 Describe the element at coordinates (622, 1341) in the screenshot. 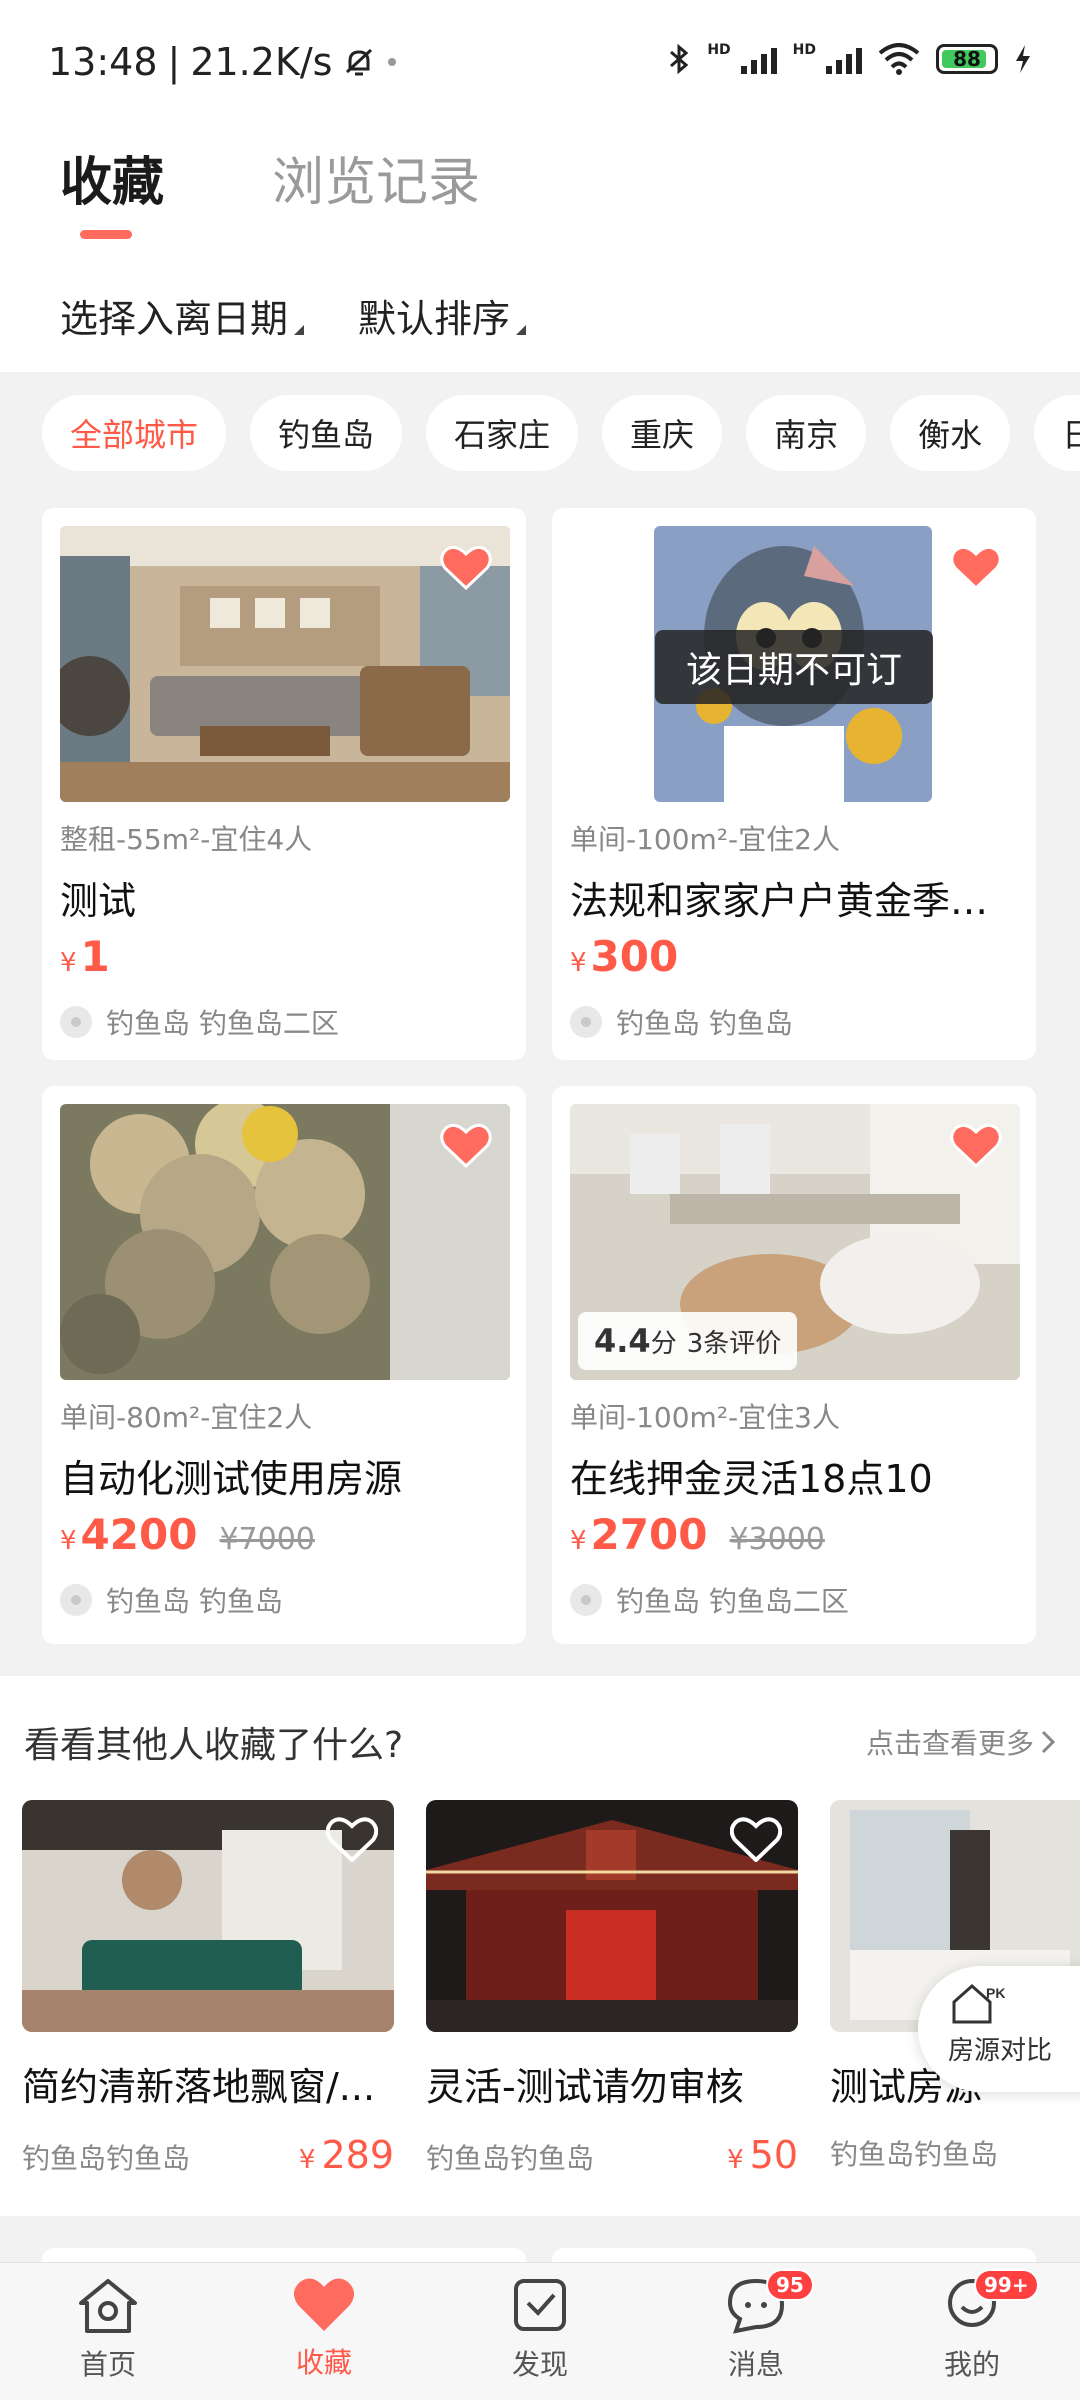

I see `rating-score: 4.4` at that location.